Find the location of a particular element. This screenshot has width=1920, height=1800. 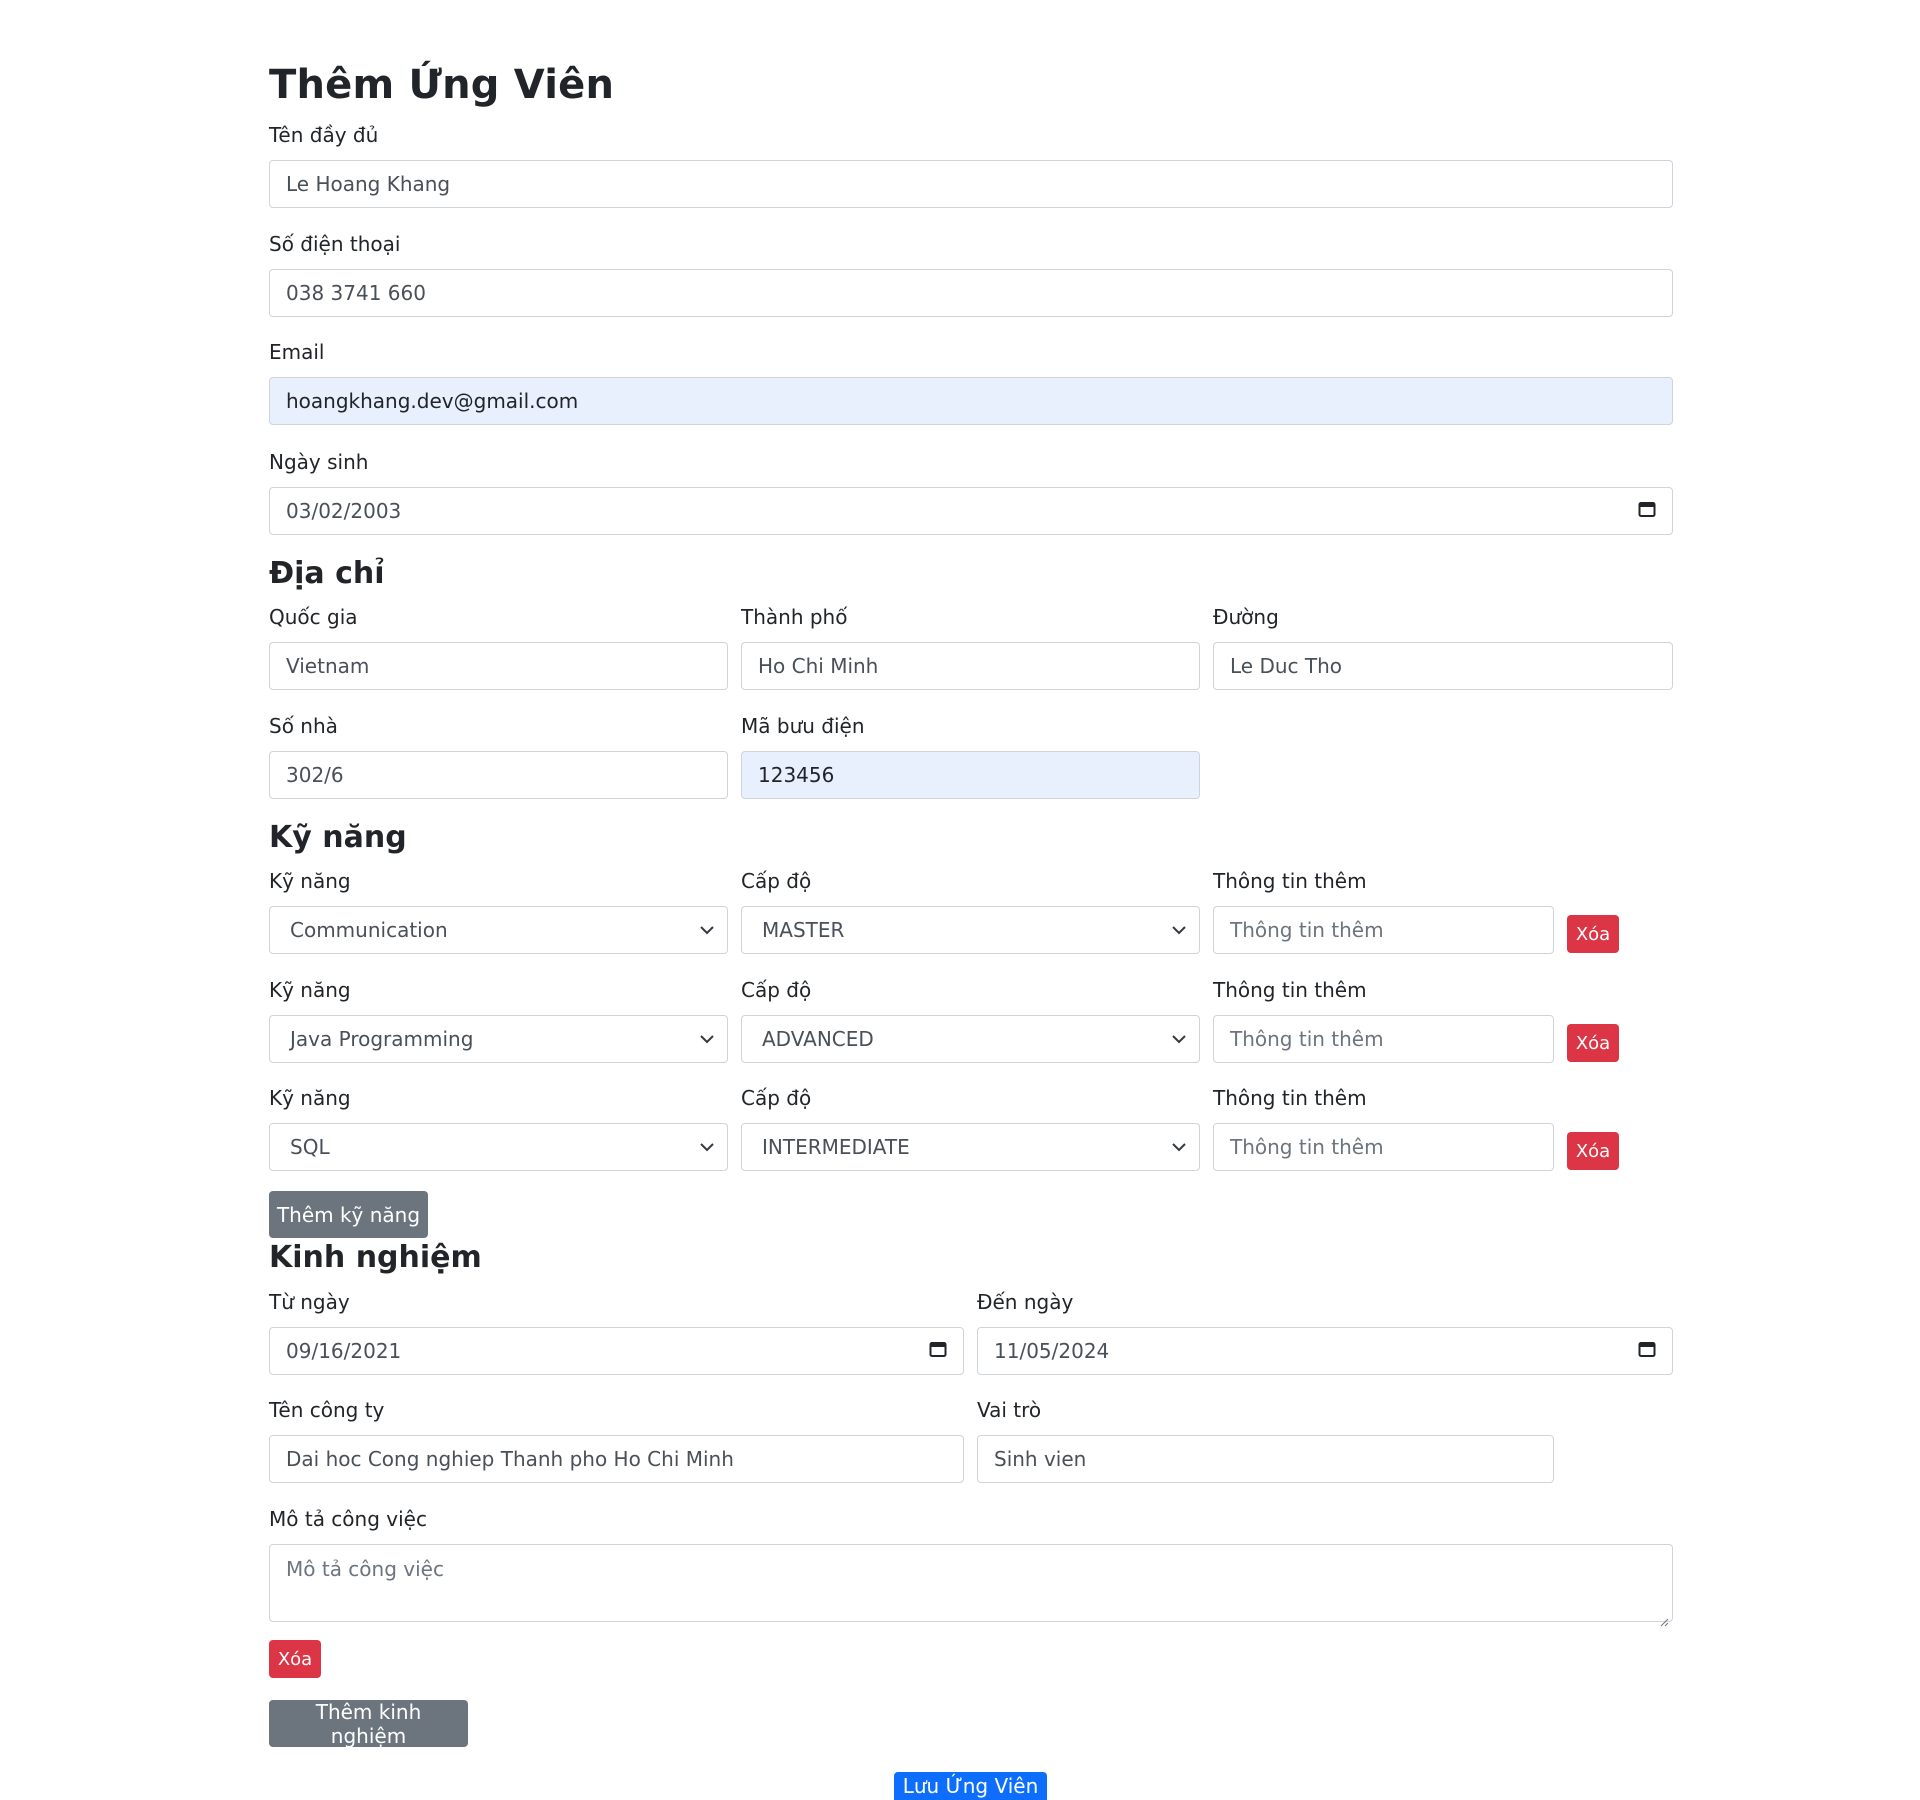

street-label: Đường is located at coordinates (1246, 617).